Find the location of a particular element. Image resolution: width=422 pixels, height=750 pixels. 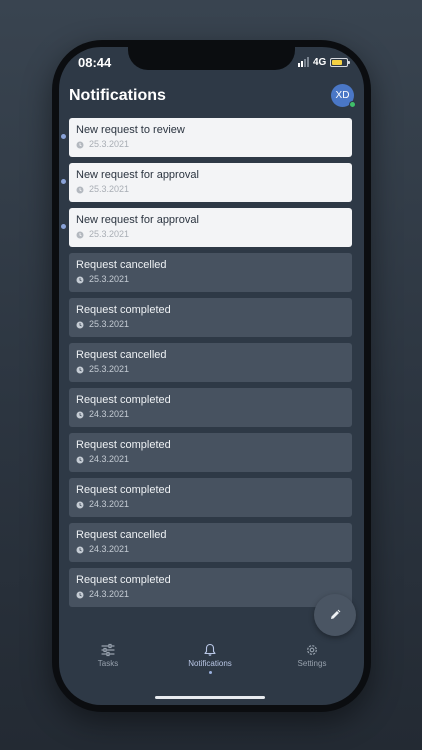

avatar-initials: XD is located at coordinates (342, 95).